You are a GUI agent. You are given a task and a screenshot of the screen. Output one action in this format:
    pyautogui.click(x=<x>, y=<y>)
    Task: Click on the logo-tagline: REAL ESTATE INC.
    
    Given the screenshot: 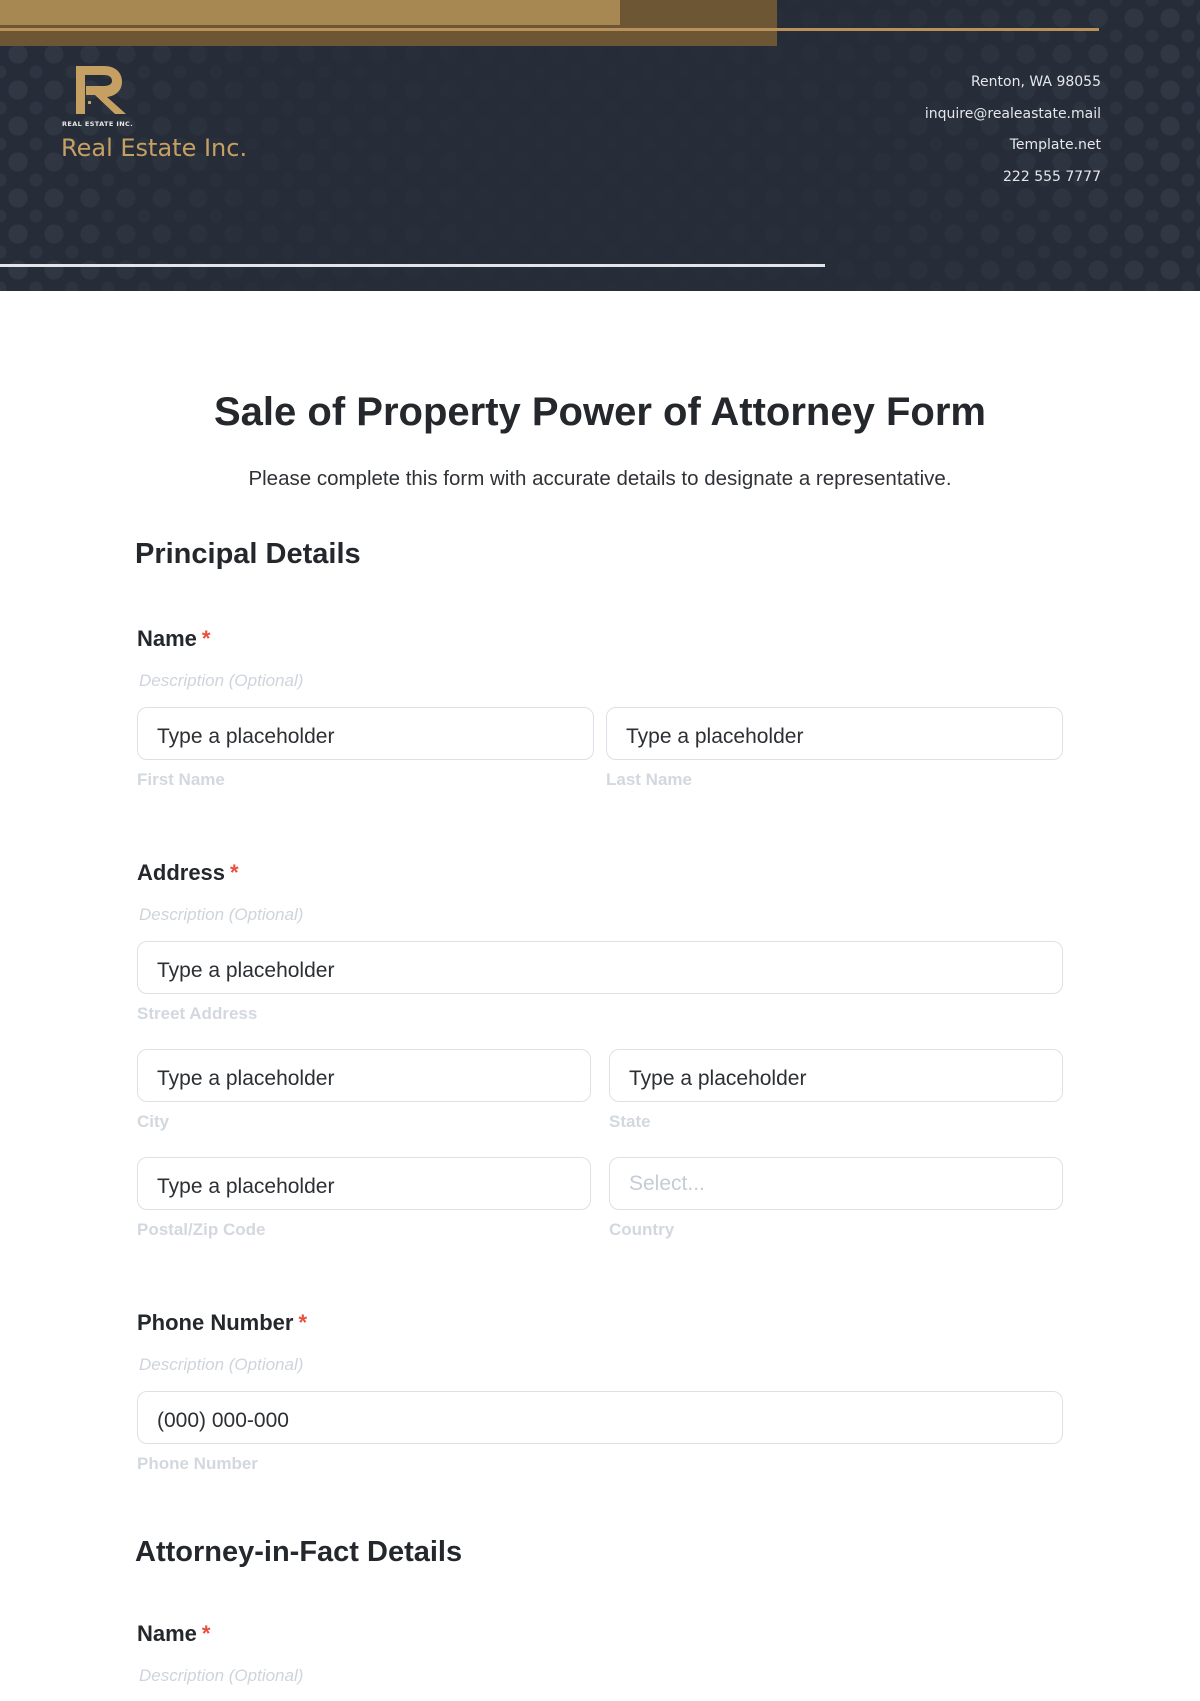 What is the action you would take?
    pyautogui.click(x=98, y=124)
    